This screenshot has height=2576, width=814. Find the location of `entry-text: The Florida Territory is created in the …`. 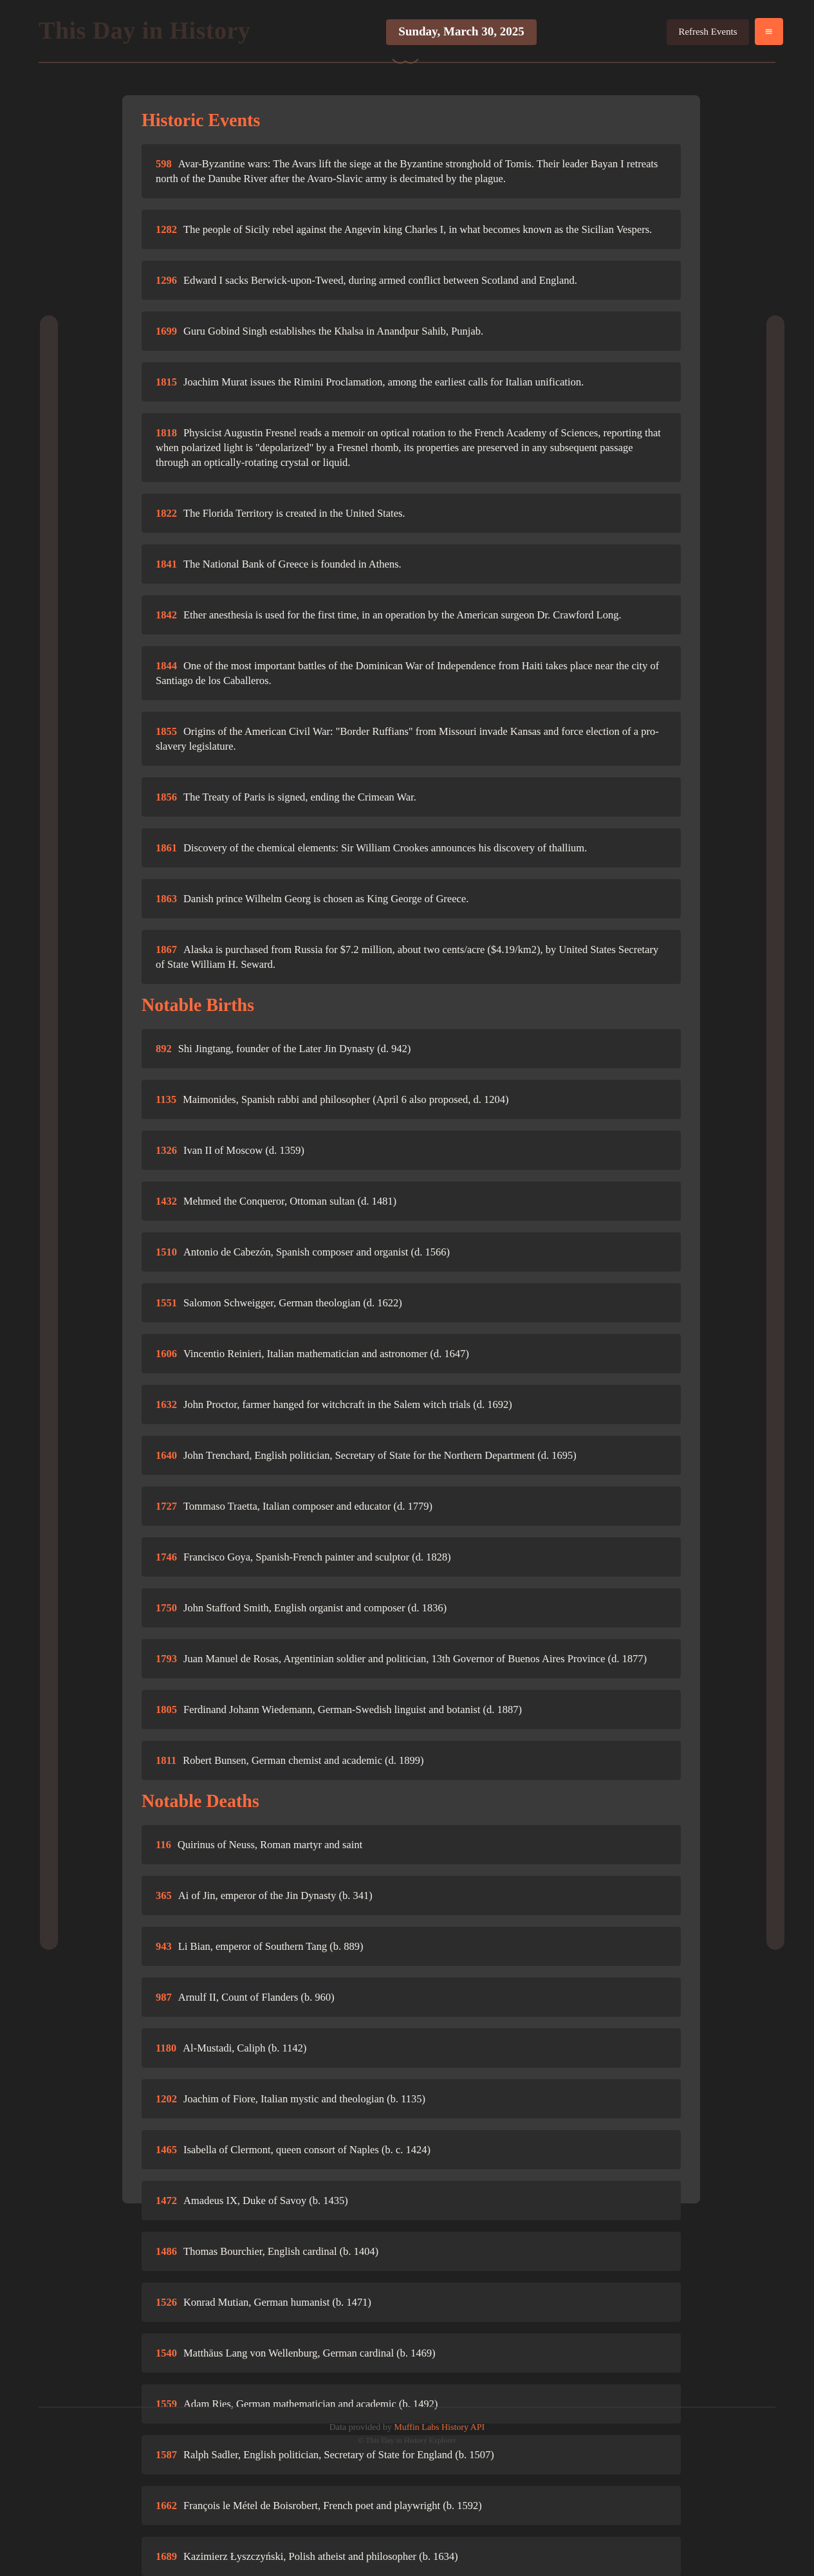

entry-text: The Florida Territory is created in the … is located at coordinates (294, 513).